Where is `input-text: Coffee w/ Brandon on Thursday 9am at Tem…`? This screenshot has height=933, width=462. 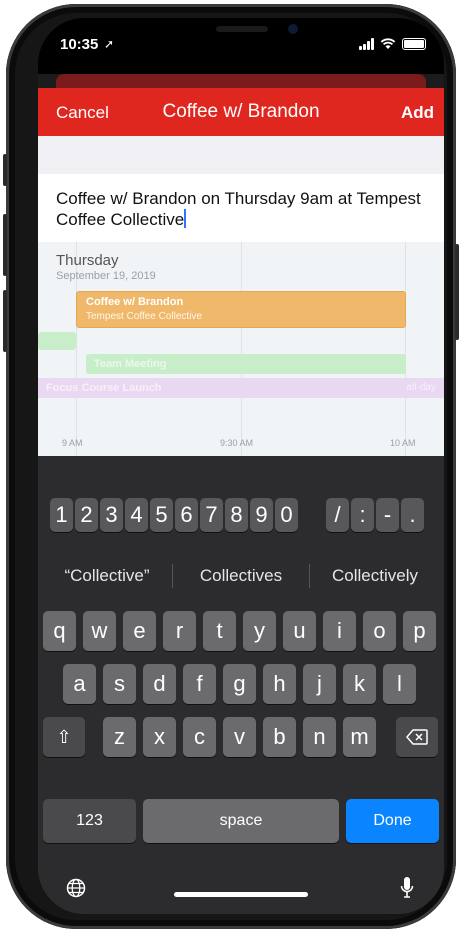 input-text: Coffee w/ Brandon on Thursday 9am at Tem… is located at coordinates (238, 209).